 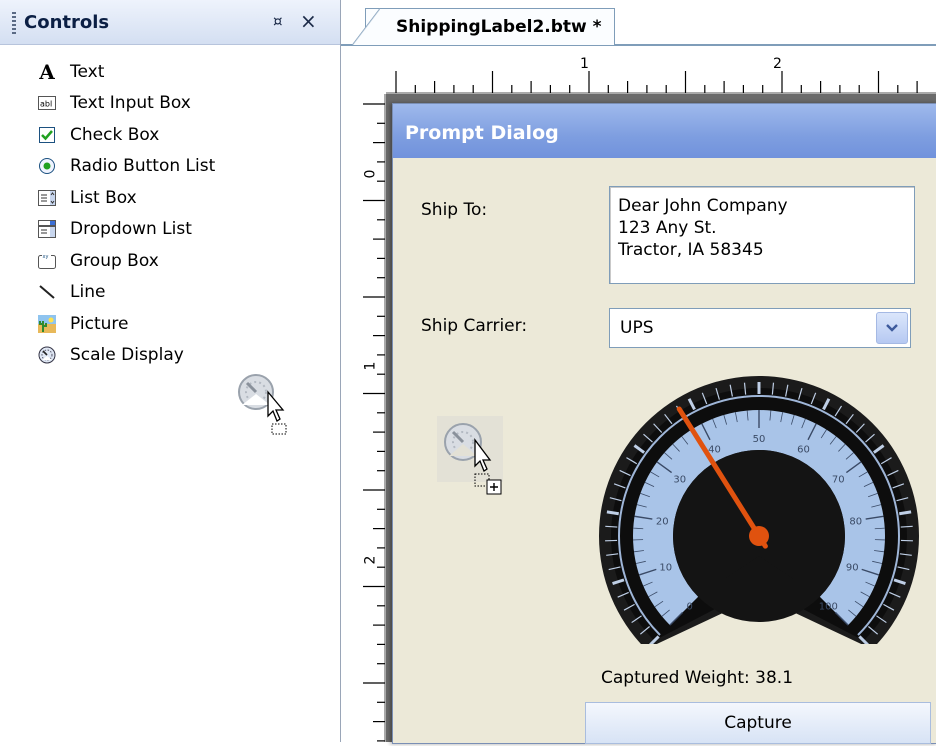 What do you see at coordinates (766, 228) in the screenshot?
I see `ship-to-line: 123 Any St.` at bounding box center [766, 228].